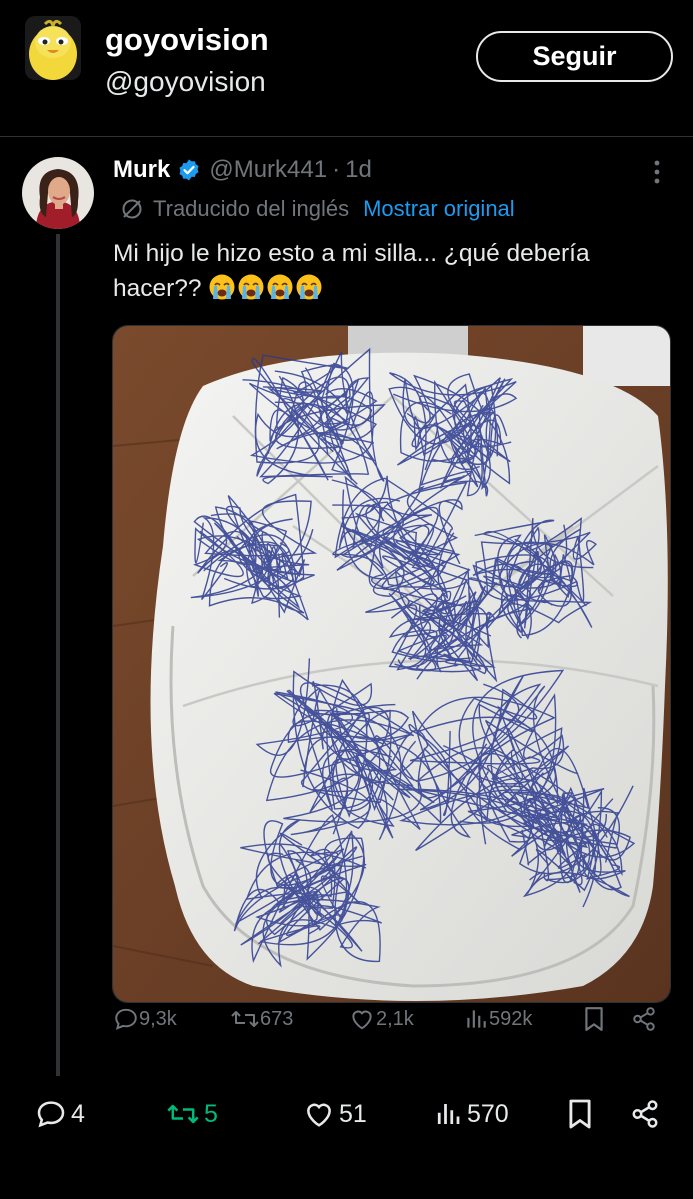  I want to click on bookmark-button, so click(580, 1114).